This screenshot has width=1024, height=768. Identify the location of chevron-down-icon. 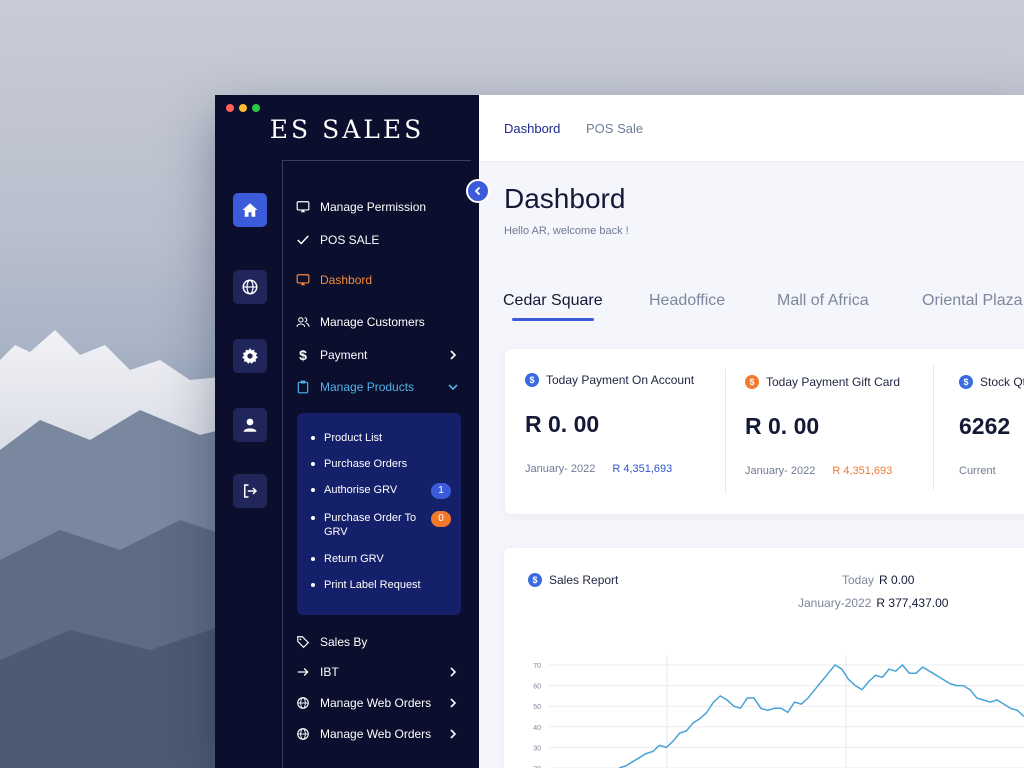
(453, 387).